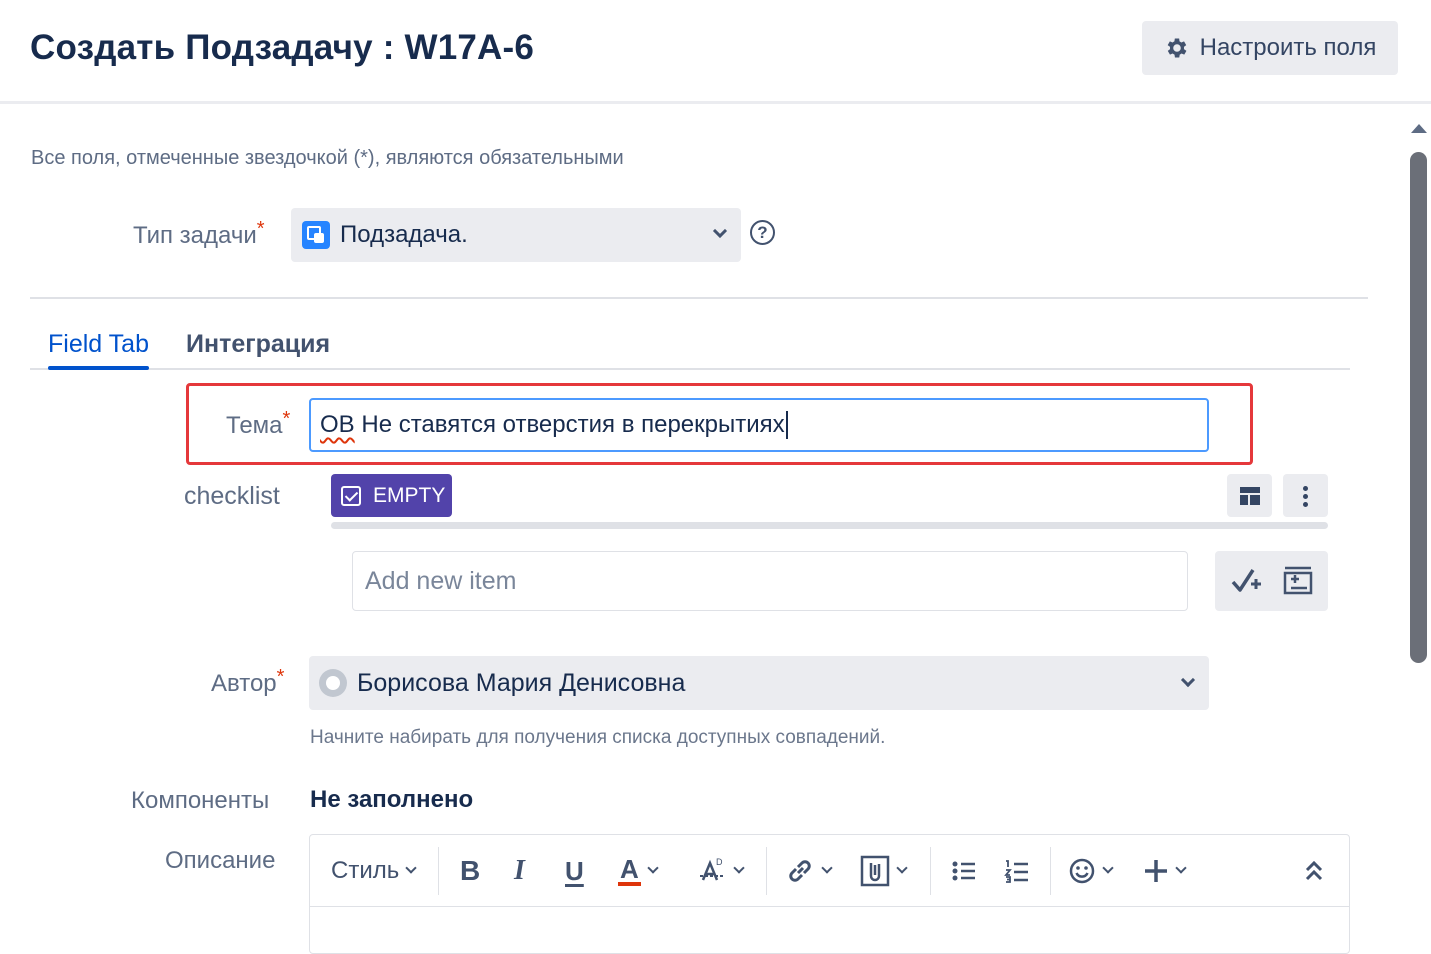  What do you see at coordinates (200, 800) in the screenshot?
I see `components-label: Компоненты` at bounding box center [200, 800].